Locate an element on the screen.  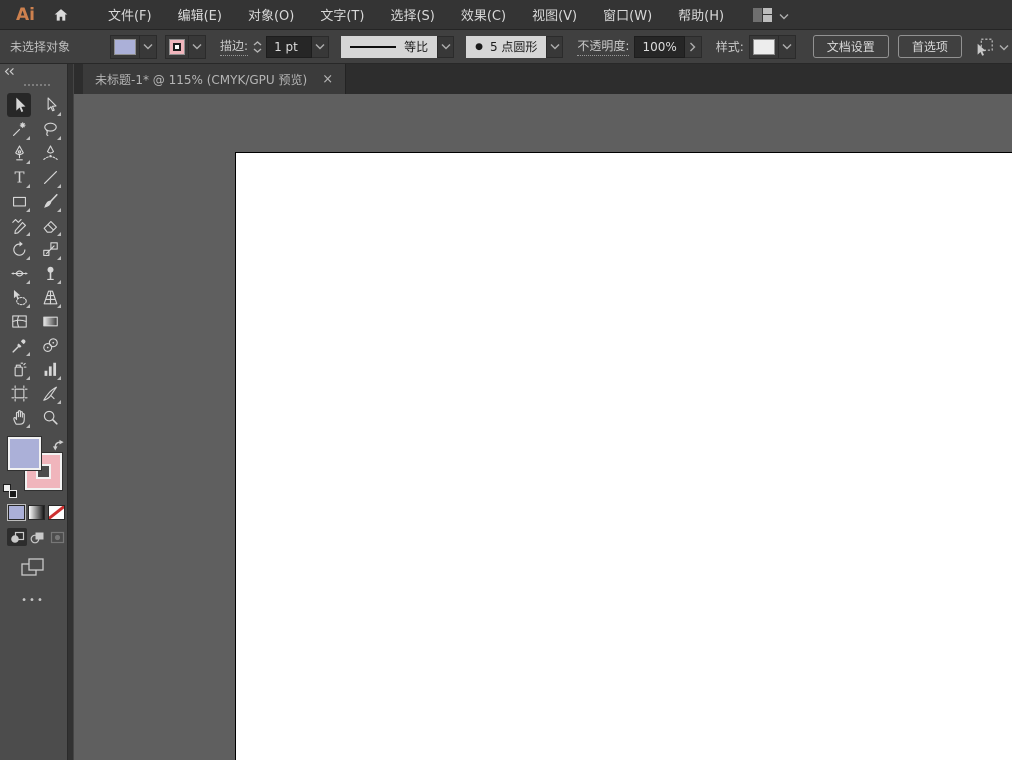
width-profile-preview: 等比 is located at coordinates (389, 46).